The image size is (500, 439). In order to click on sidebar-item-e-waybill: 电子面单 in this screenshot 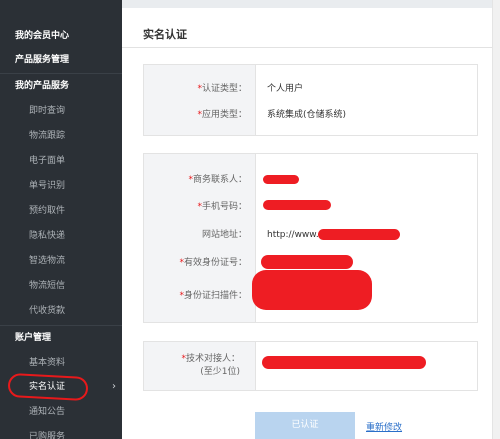, I will do `click(61, 161)`.